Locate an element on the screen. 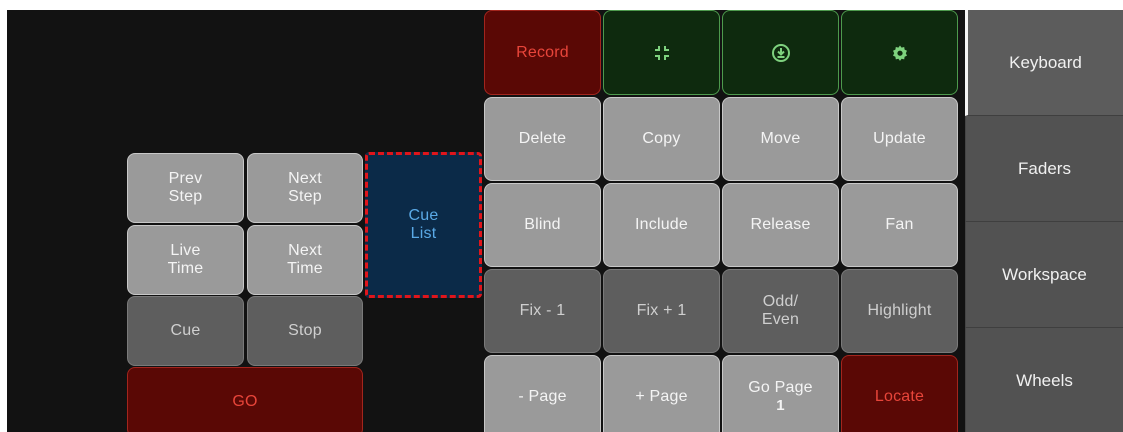 This screenshot has height=432, width=1123. collapse-button is located at coordinates (661, 52).